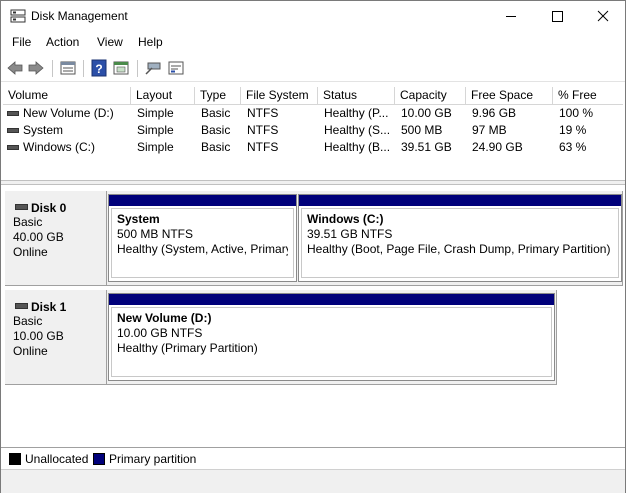 The width and height of the screenshot is (626, 493). I want to click on partition-name: Windows (C:), so click(345, 219).